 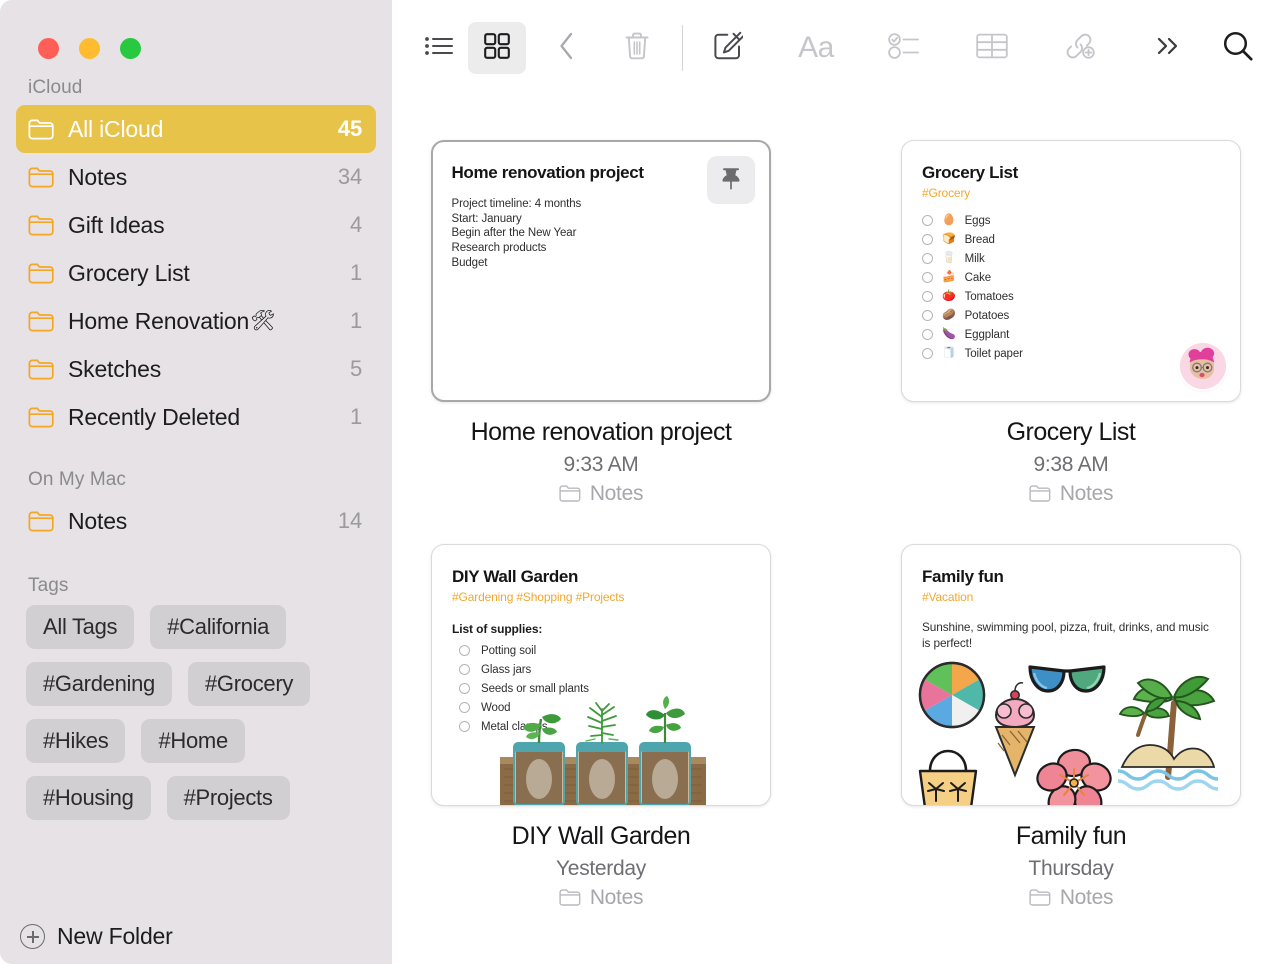 I want to click on tag-chip-all-tags: All Tags, so click(x=80, y=627).